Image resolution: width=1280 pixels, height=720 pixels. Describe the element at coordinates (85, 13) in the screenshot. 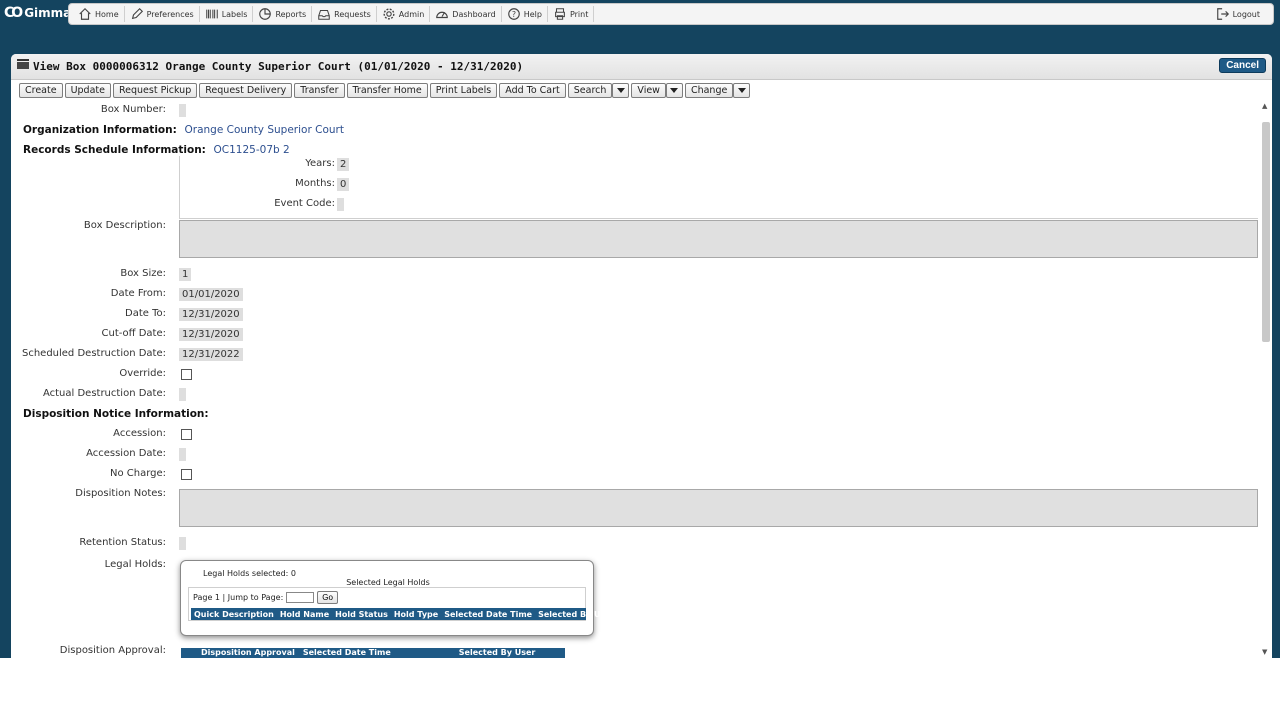

I see `home-icon` at that location.